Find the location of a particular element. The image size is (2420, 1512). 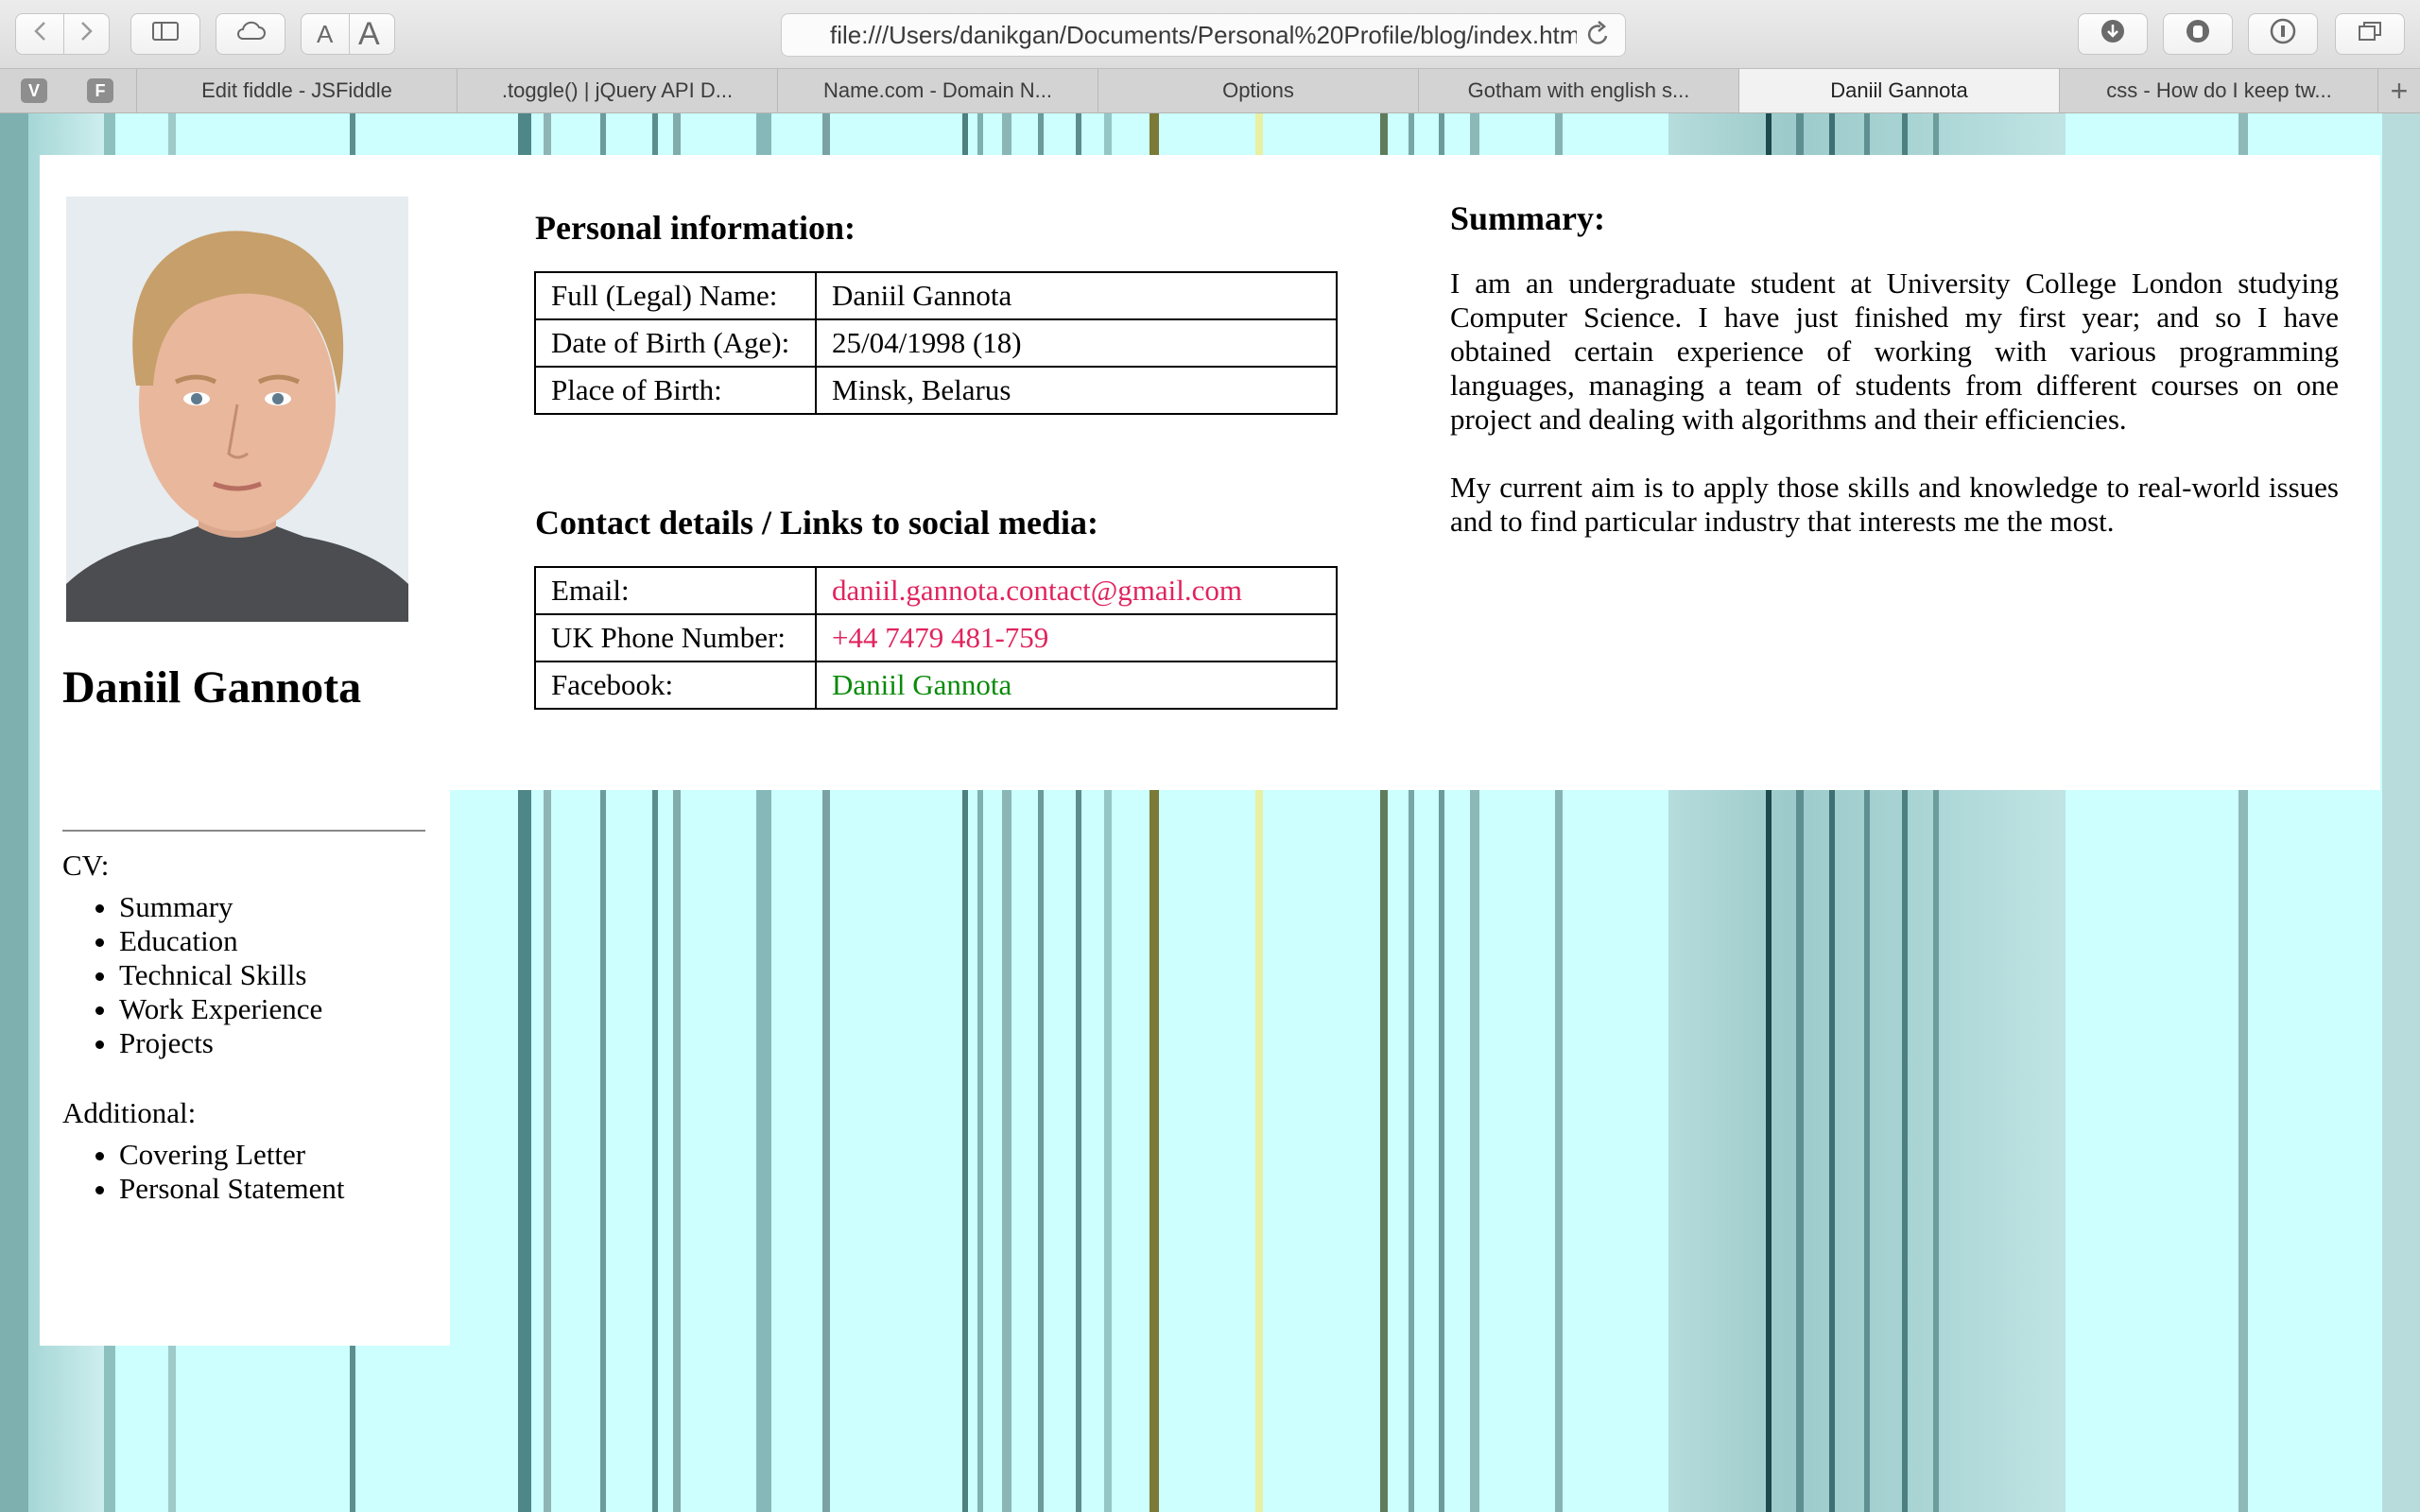

download-icon is located at coordinates (2113, 34).